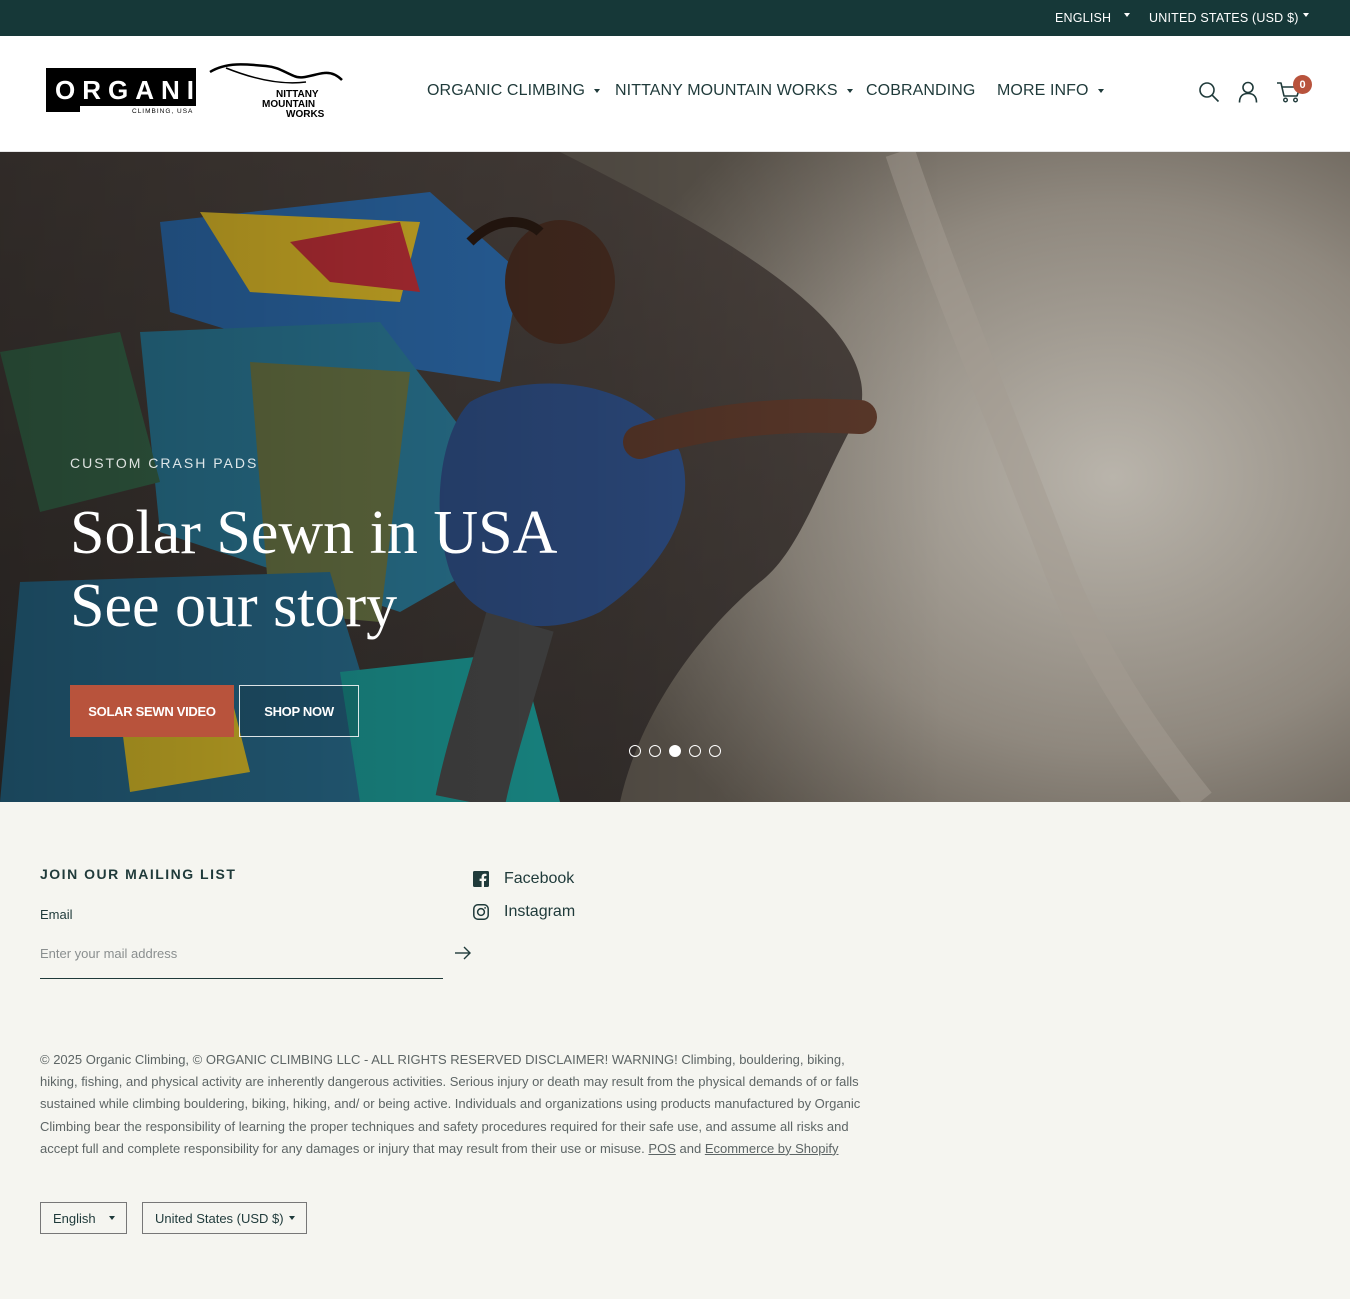 Image resolution: width=1350 pixels, height=1299 pixels. What do you see at coordinates (56, 914) in the screenshot?
I see `email-label: Email` at bounding box center [56, 914].